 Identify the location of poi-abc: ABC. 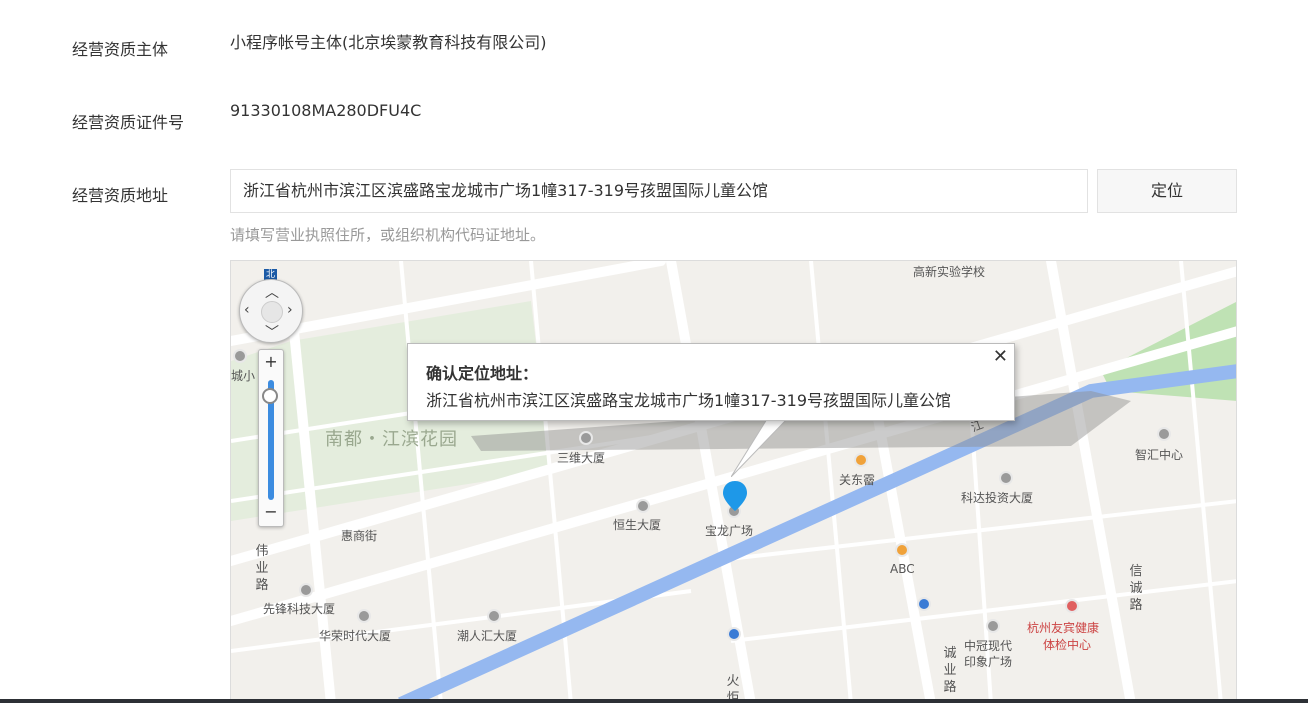
(902, 569).